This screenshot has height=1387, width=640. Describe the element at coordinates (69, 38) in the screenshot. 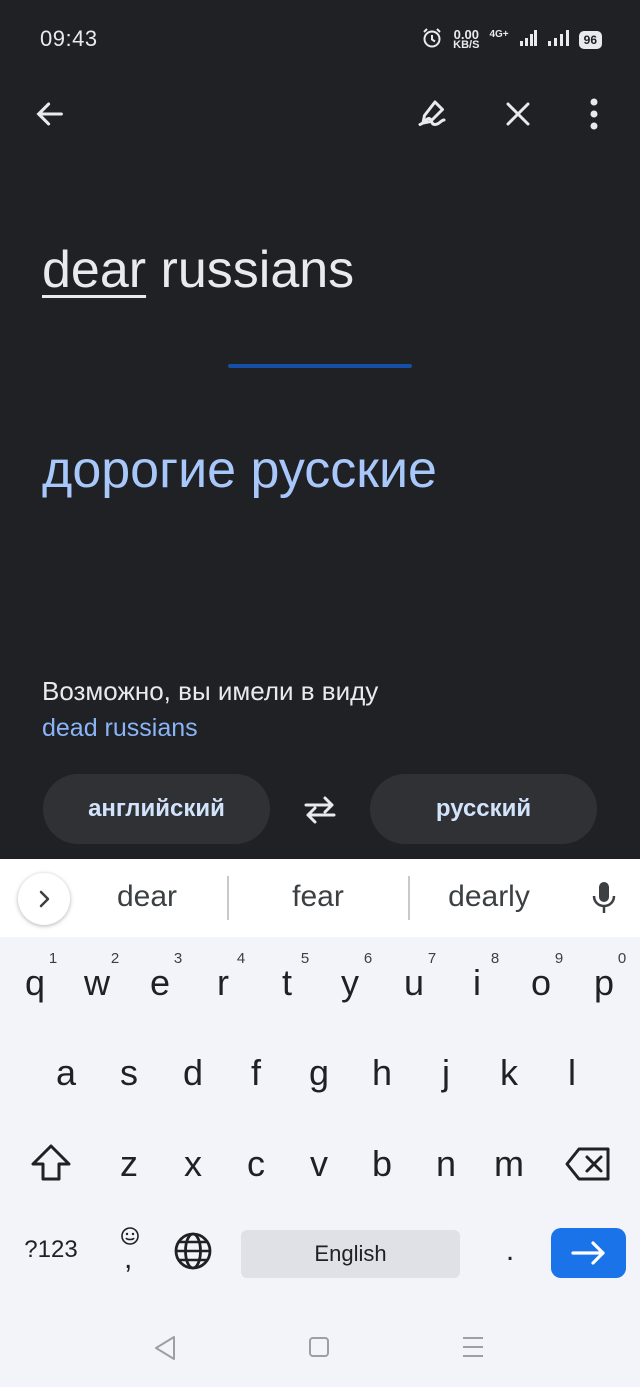

I see `status-time: 09:43` at that location.